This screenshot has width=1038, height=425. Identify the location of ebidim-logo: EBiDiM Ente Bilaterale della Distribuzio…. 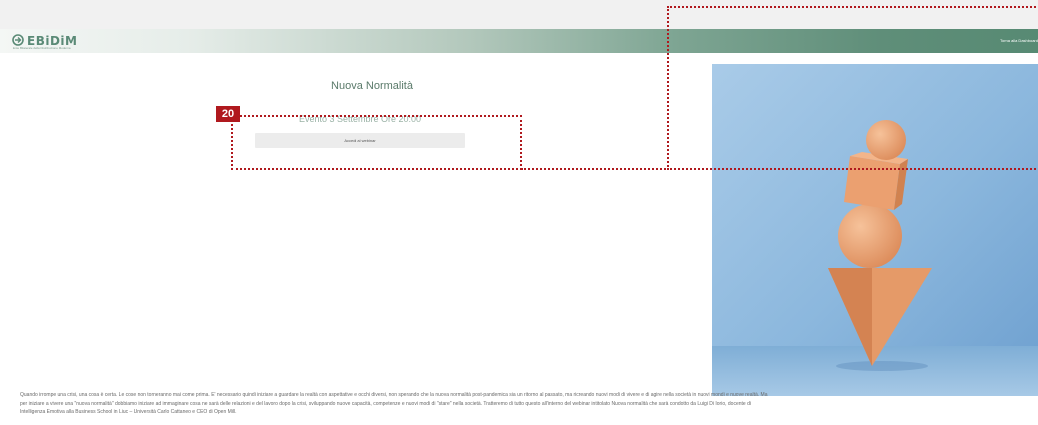
(53, 41).